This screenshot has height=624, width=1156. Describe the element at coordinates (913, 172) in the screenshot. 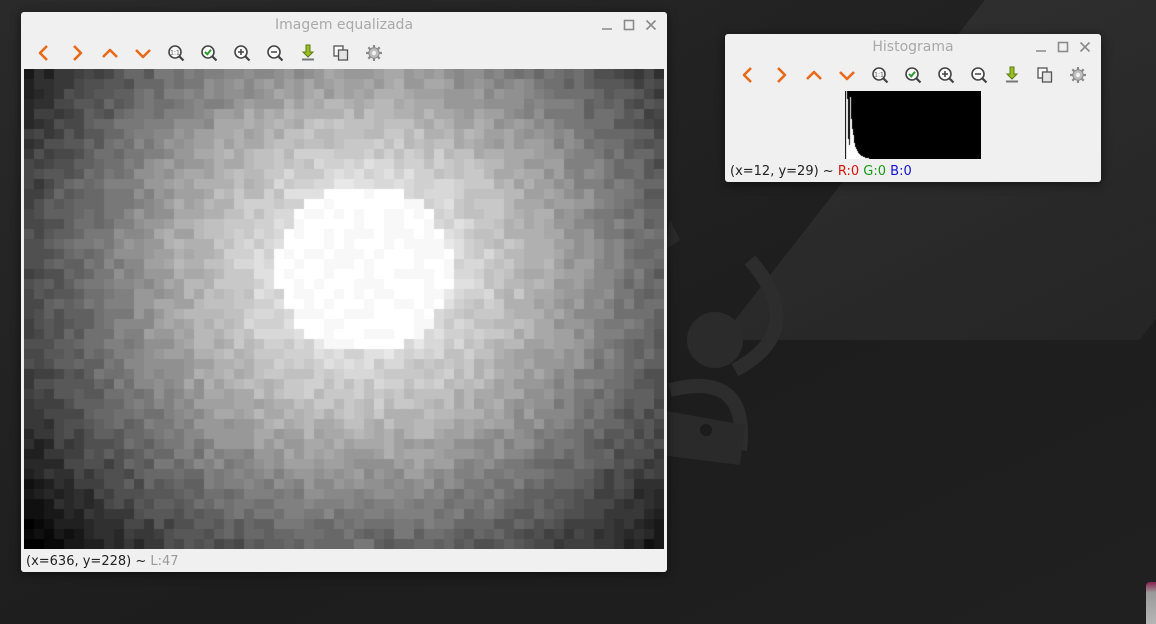

I see `status-bar: (x=12, y=29) ~ R:0 G:0 B:0` at that location.